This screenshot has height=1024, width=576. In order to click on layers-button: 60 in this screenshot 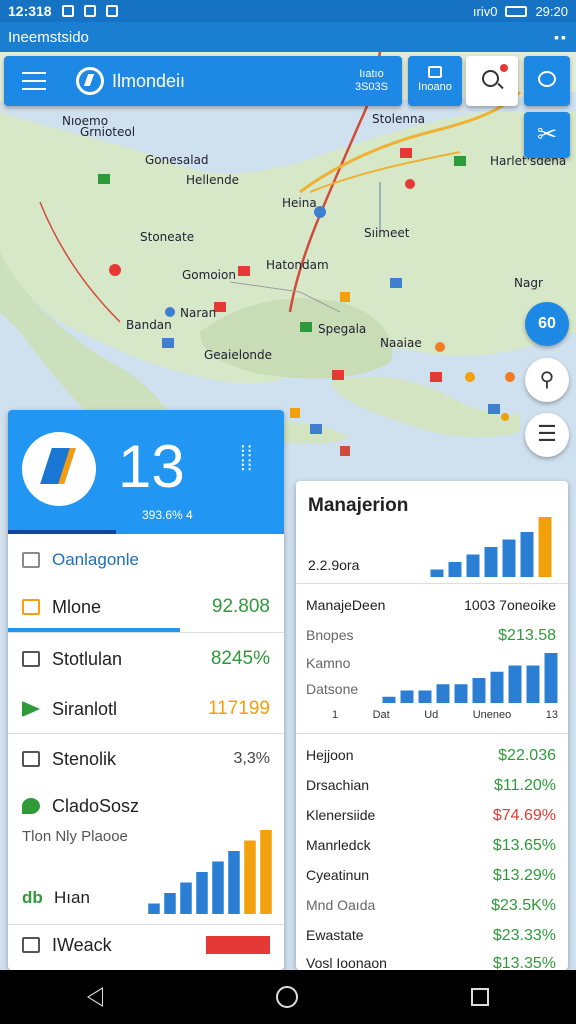, I will do `click(547, 324)`.